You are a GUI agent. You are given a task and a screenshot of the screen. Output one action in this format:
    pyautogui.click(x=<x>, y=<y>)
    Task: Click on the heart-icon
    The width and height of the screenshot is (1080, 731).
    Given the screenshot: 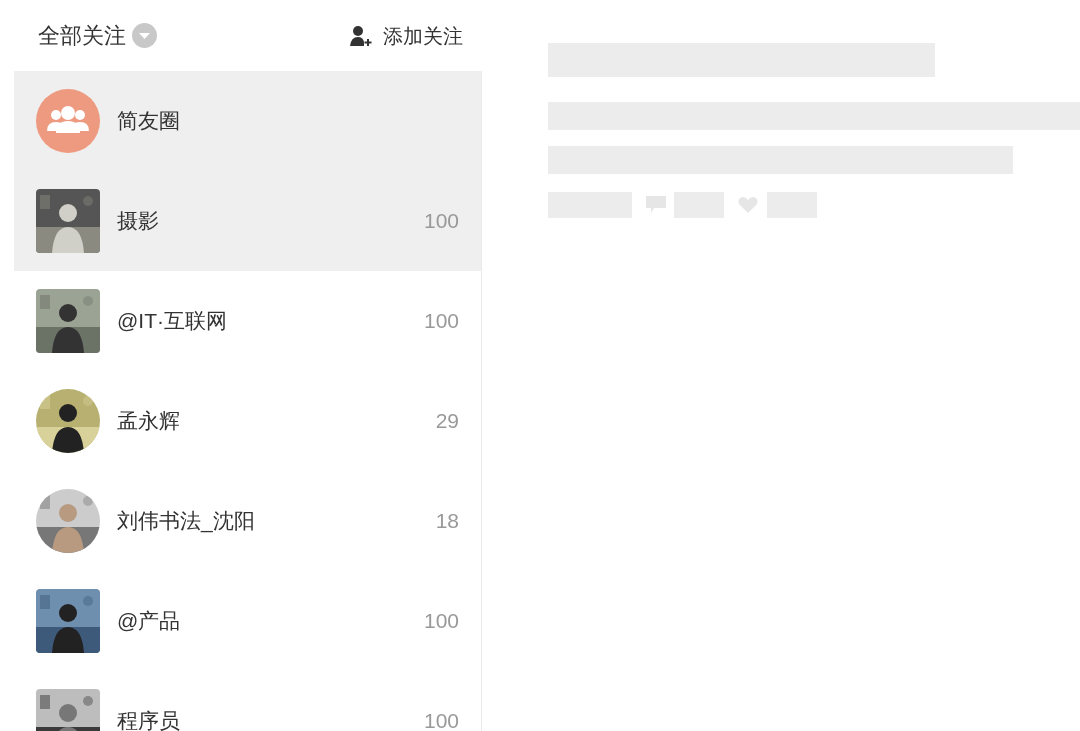 What is the action you would take?
    pyautogui.click(x=748, y=205)
    